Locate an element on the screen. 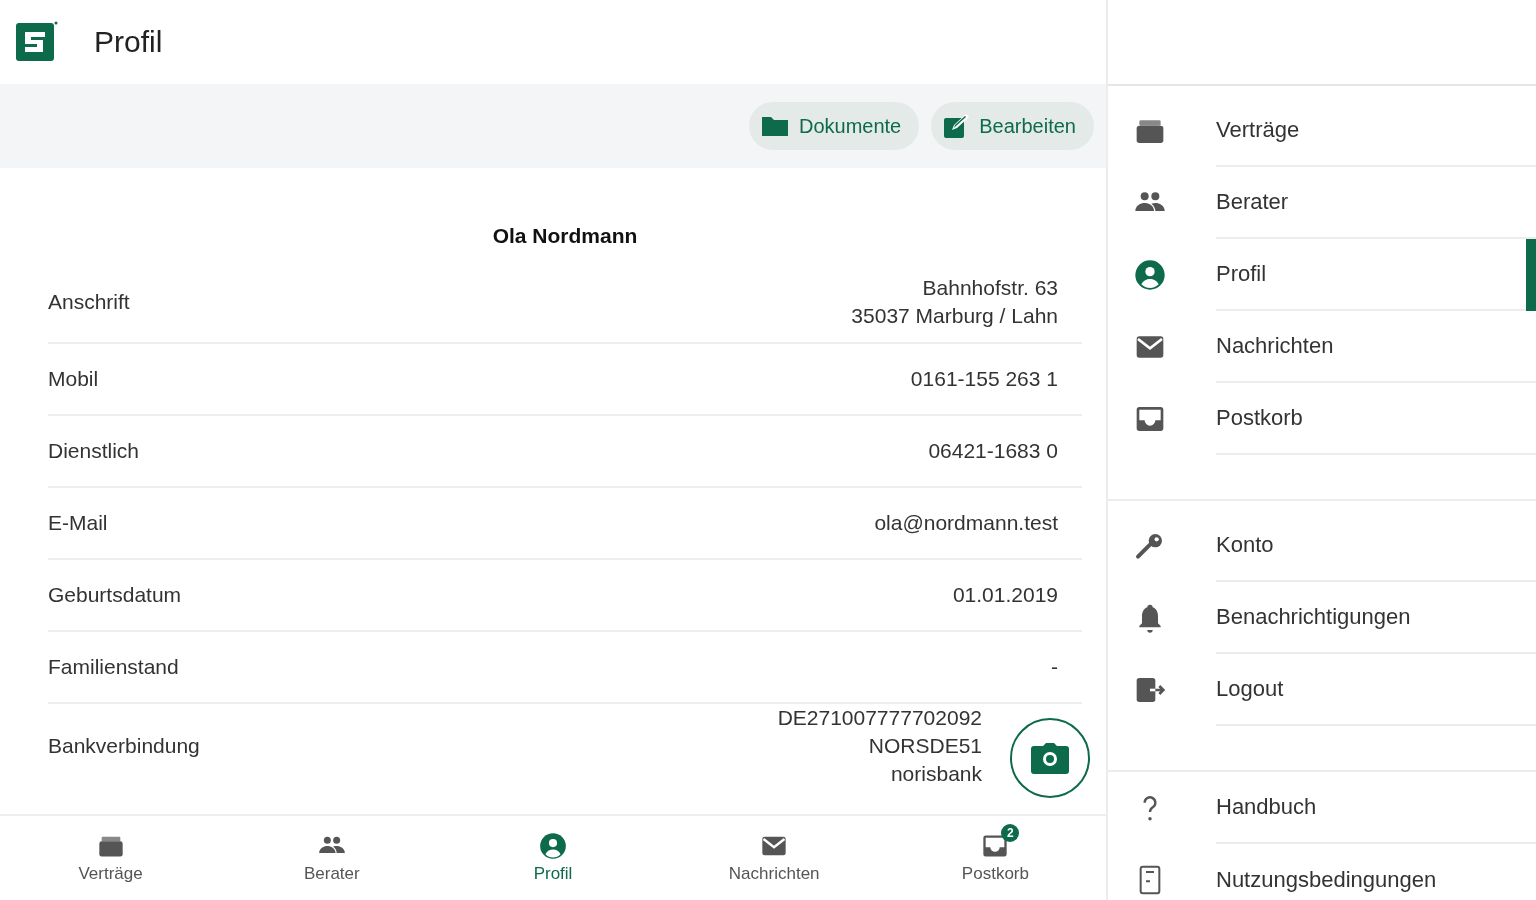  camera-icon is located at coordinates (1050, 758).